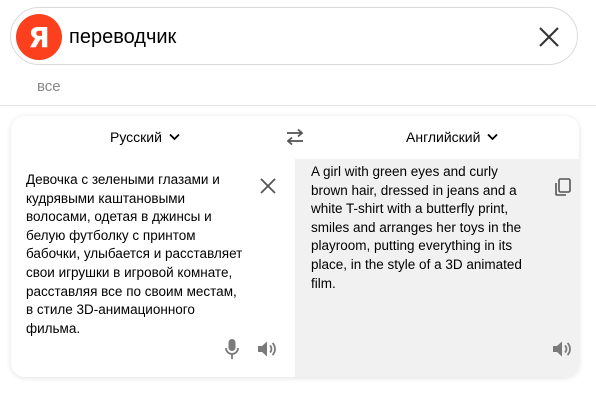 This screenshot has height=400, width=596. I want to click on divider, so click(298, 105).